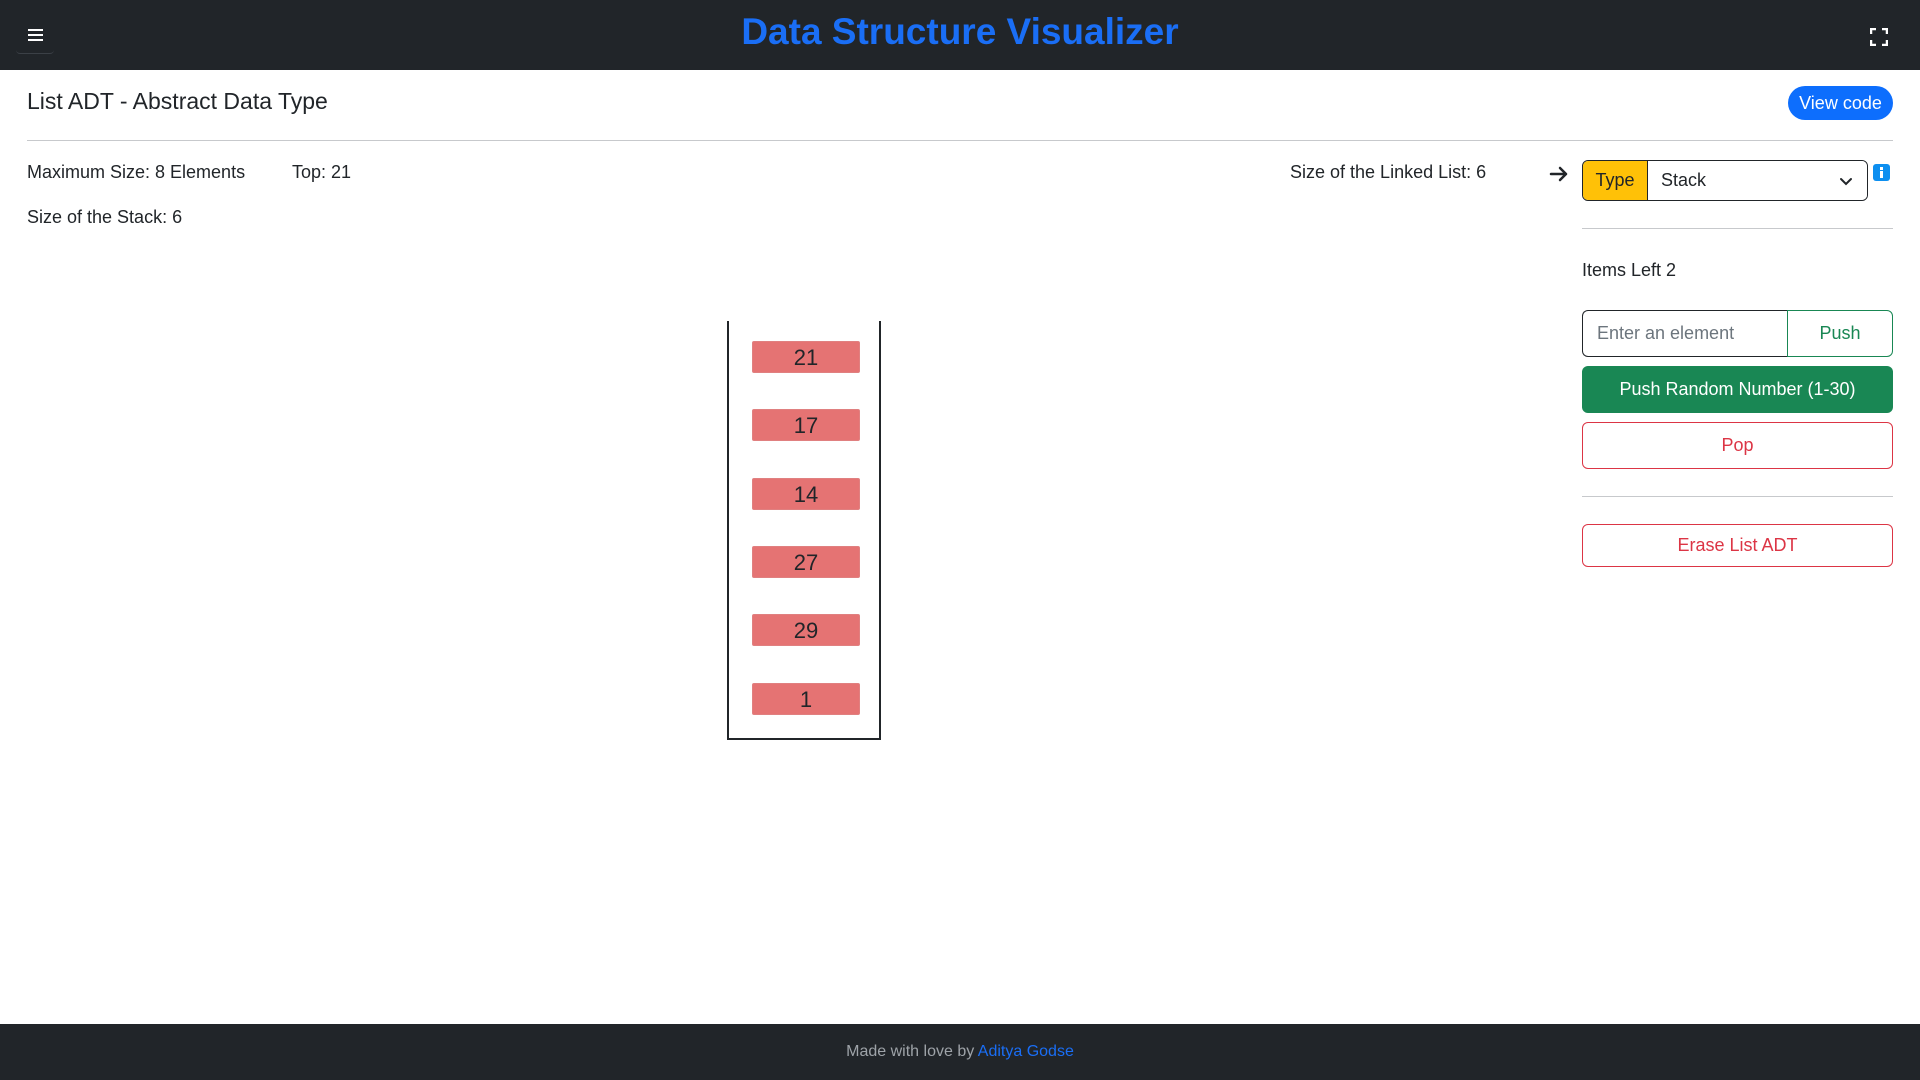 Image resolution: width=1920 pixels, height=1080 pixels. Describe the element at coordinates (177, 101) in the screenshot. I see `page-title: List ADT - Abstract Data Type` at that location.